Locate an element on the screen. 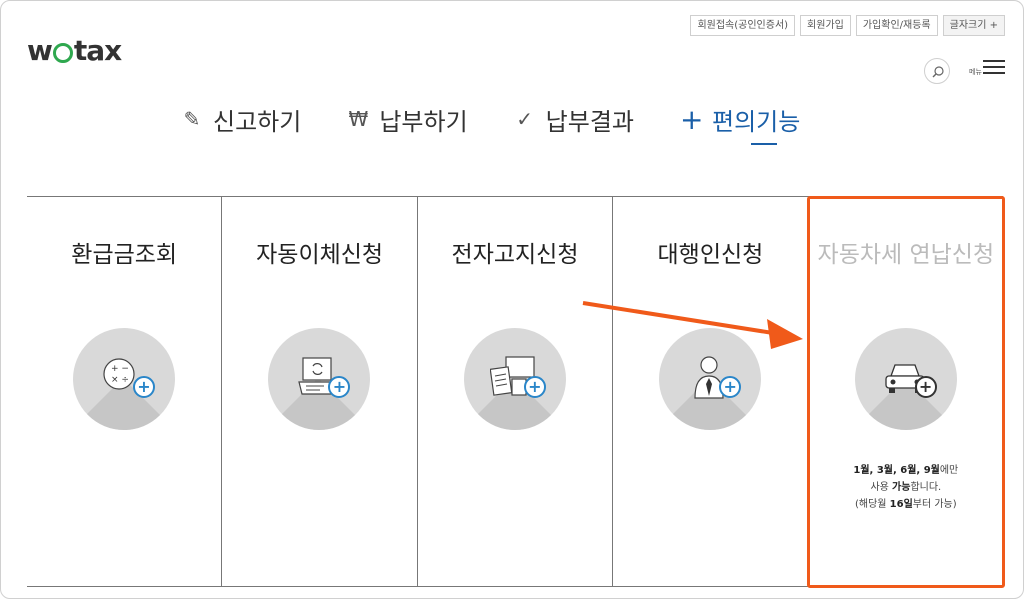 Image resolution: width=1024 pixels, height=599 pixels. service-refund-inquiry: 환급금조회 + − × ÷ + is located at coordinates (125, 391).